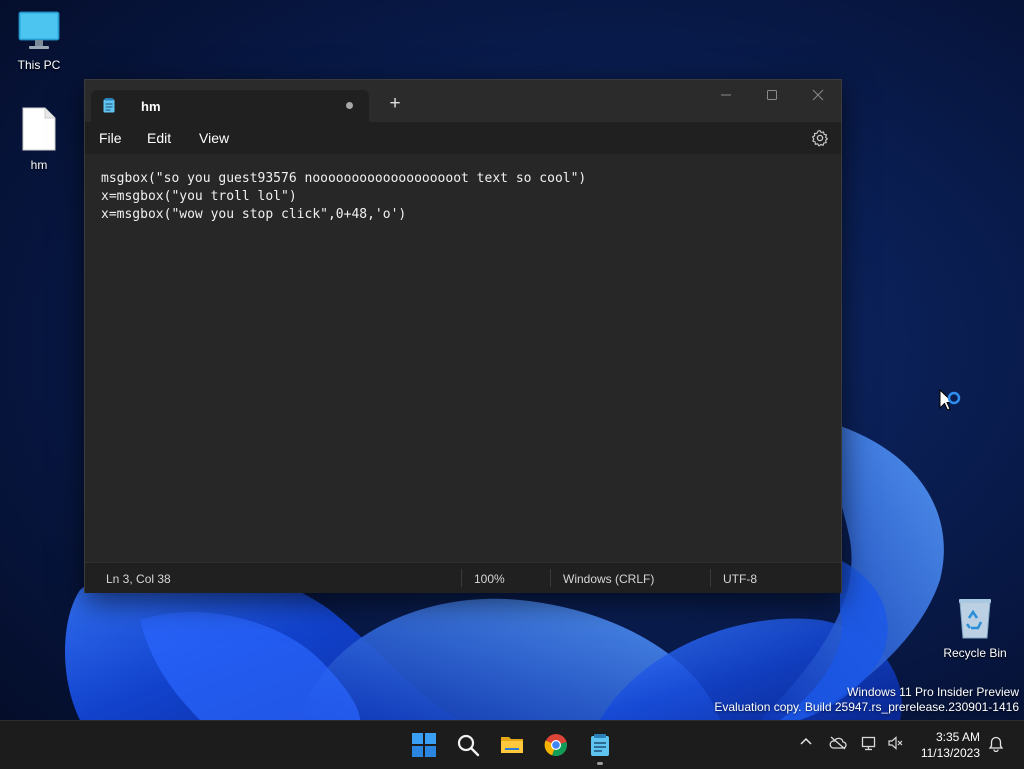 This screenshot has height=769, width=1024. Describe the element at coordinates (933, 692) in the screenshot. I see `watermark-line: Windows 11 Pro Insider Preview` at that location.